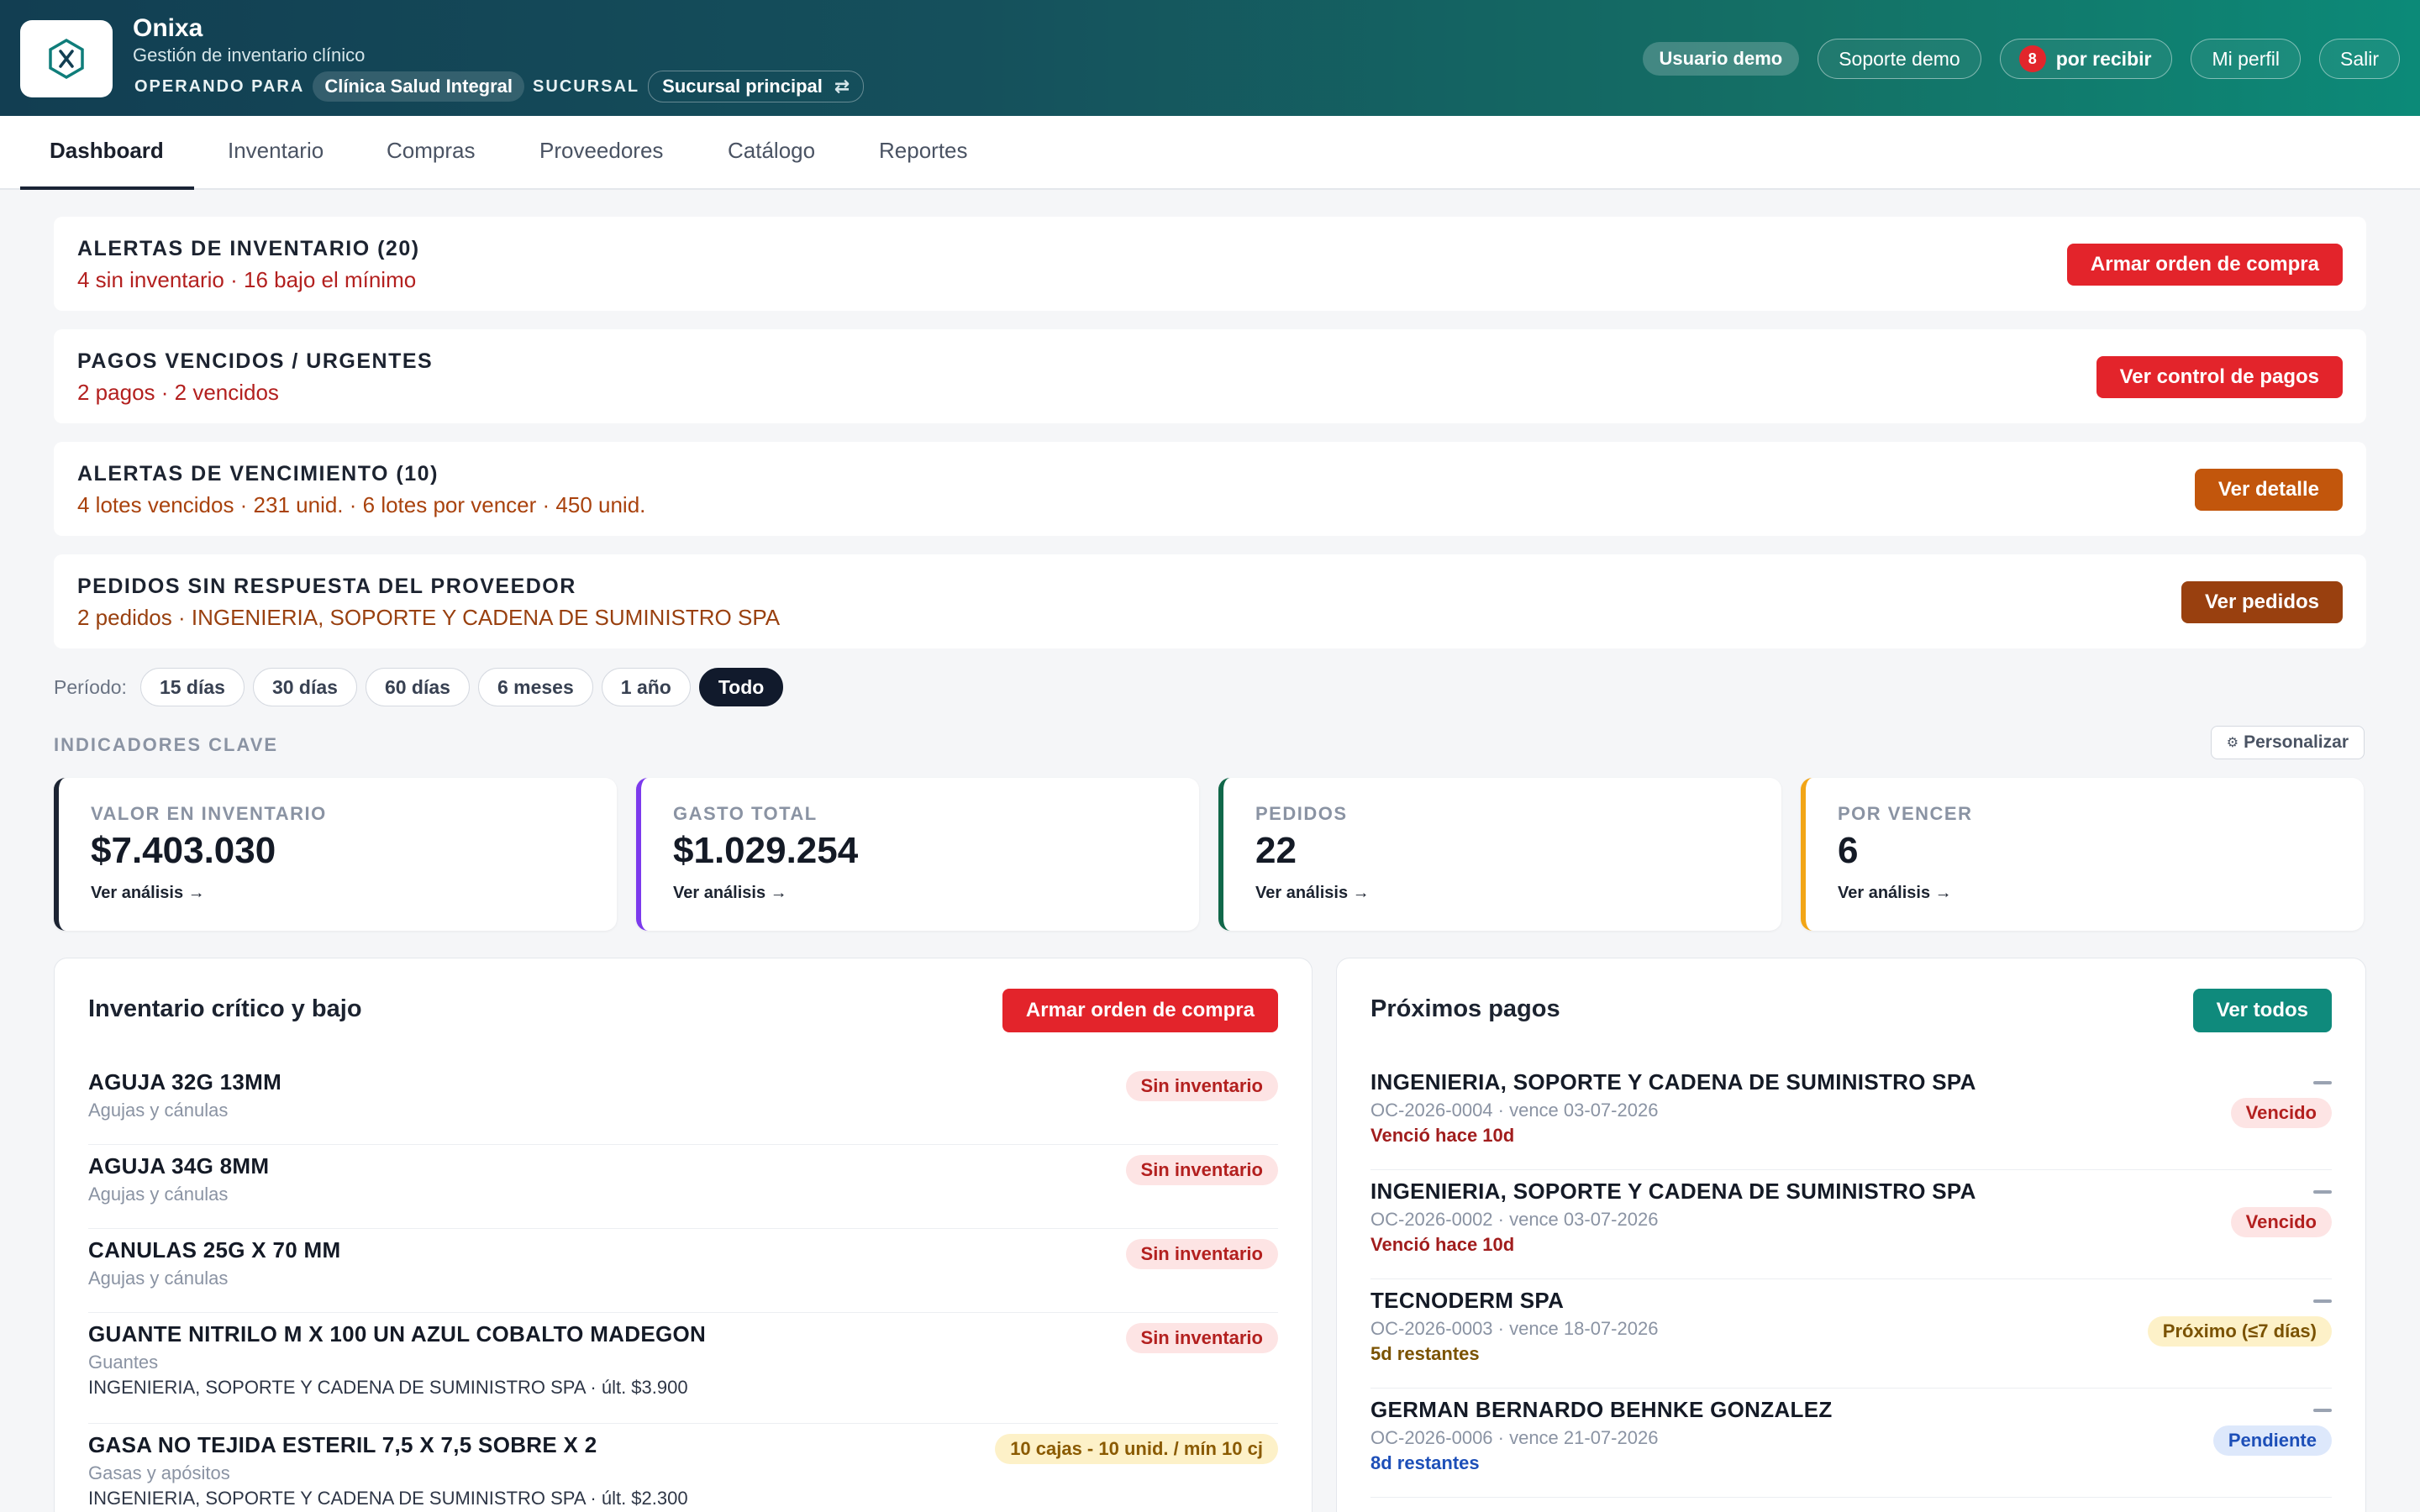 The height and width of the screenshot is (1512, 2420). What do you see at coordinates (2359, 59) in the screenshot?
I see `salir-button: Salir` at bounding box center [2359, 59].